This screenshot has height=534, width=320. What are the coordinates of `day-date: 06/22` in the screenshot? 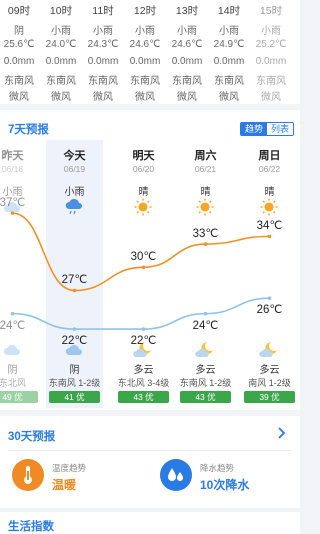 It's located at (269, 169).